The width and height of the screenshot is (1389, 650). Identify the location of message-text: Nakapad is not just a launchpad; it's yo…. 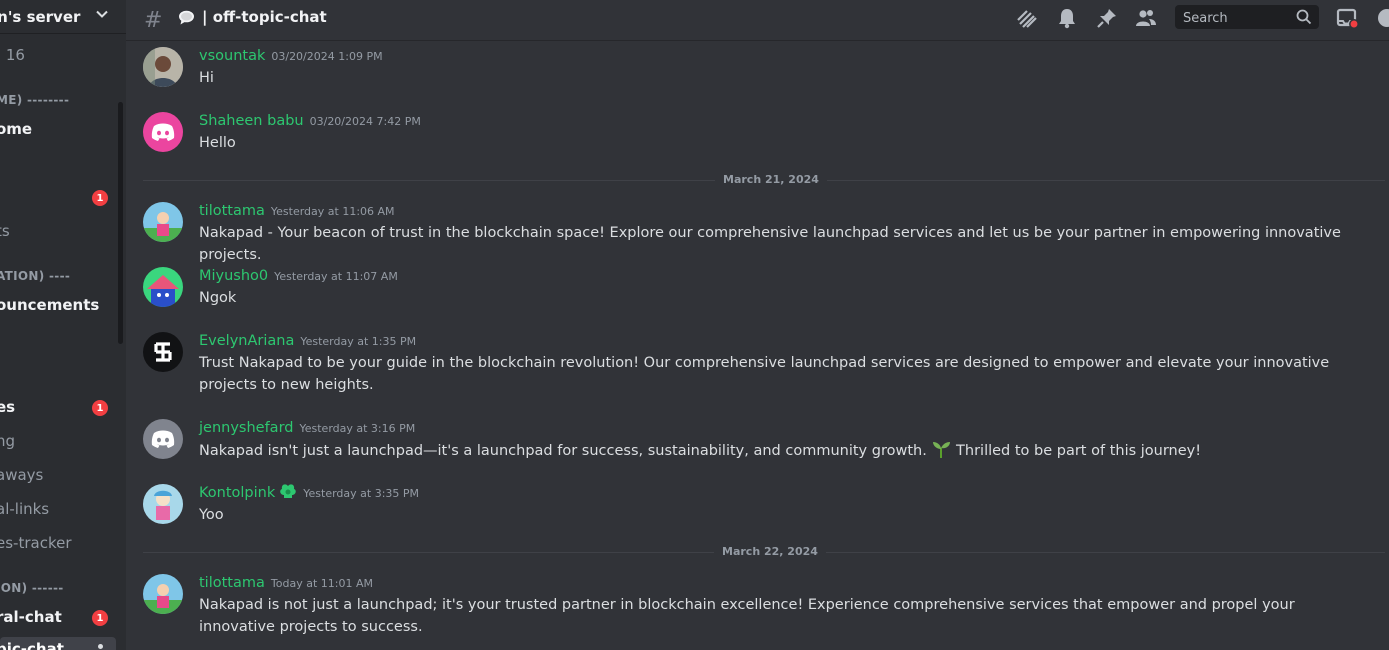
(747, 616).